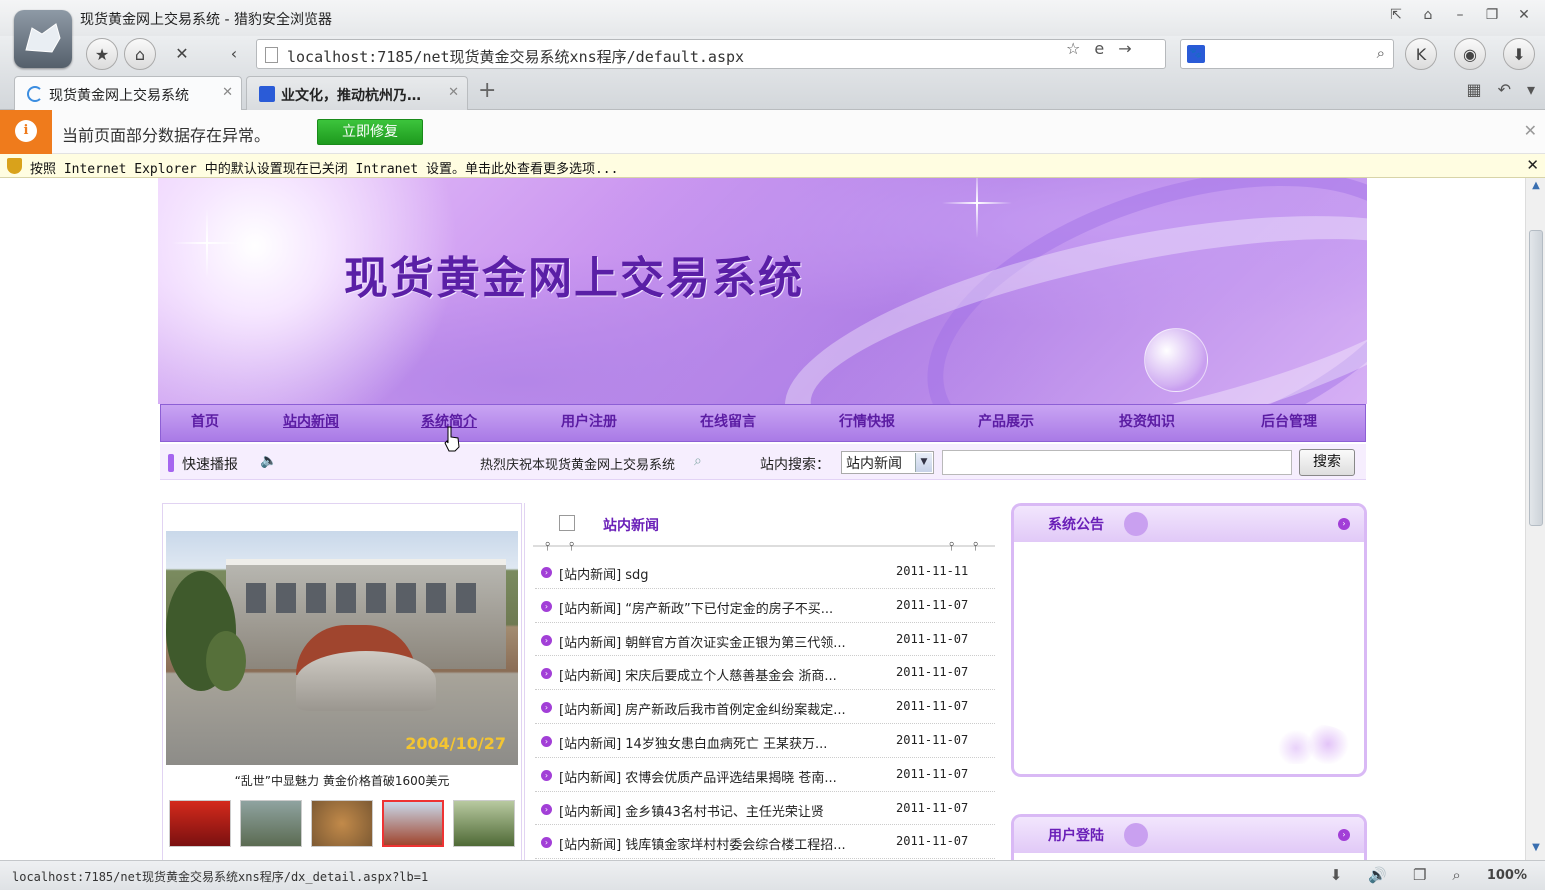 This screenshot has width=1545, height=890. I want to click on stop-icon: ✕, so click(182, 54).